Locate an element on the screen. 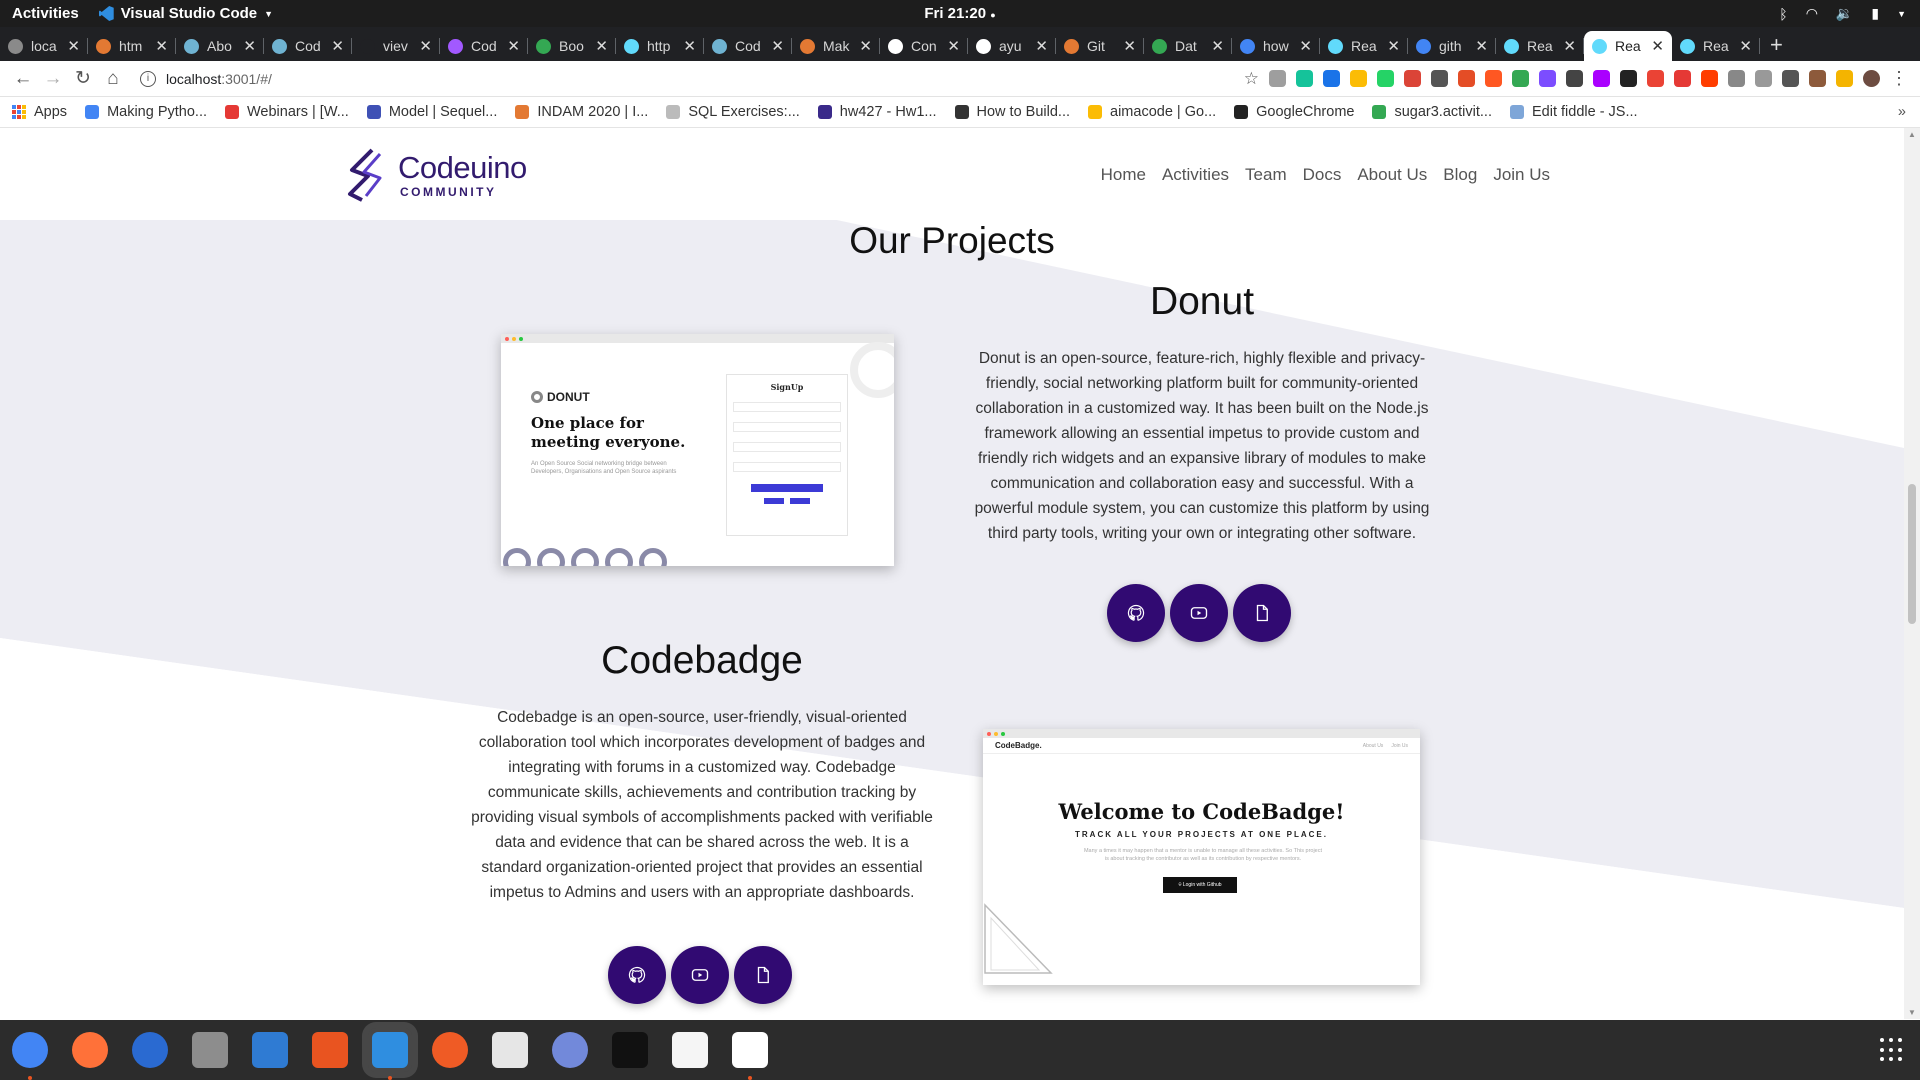  browser-tab: Abo ✕ is located at coordinates (220, 46).